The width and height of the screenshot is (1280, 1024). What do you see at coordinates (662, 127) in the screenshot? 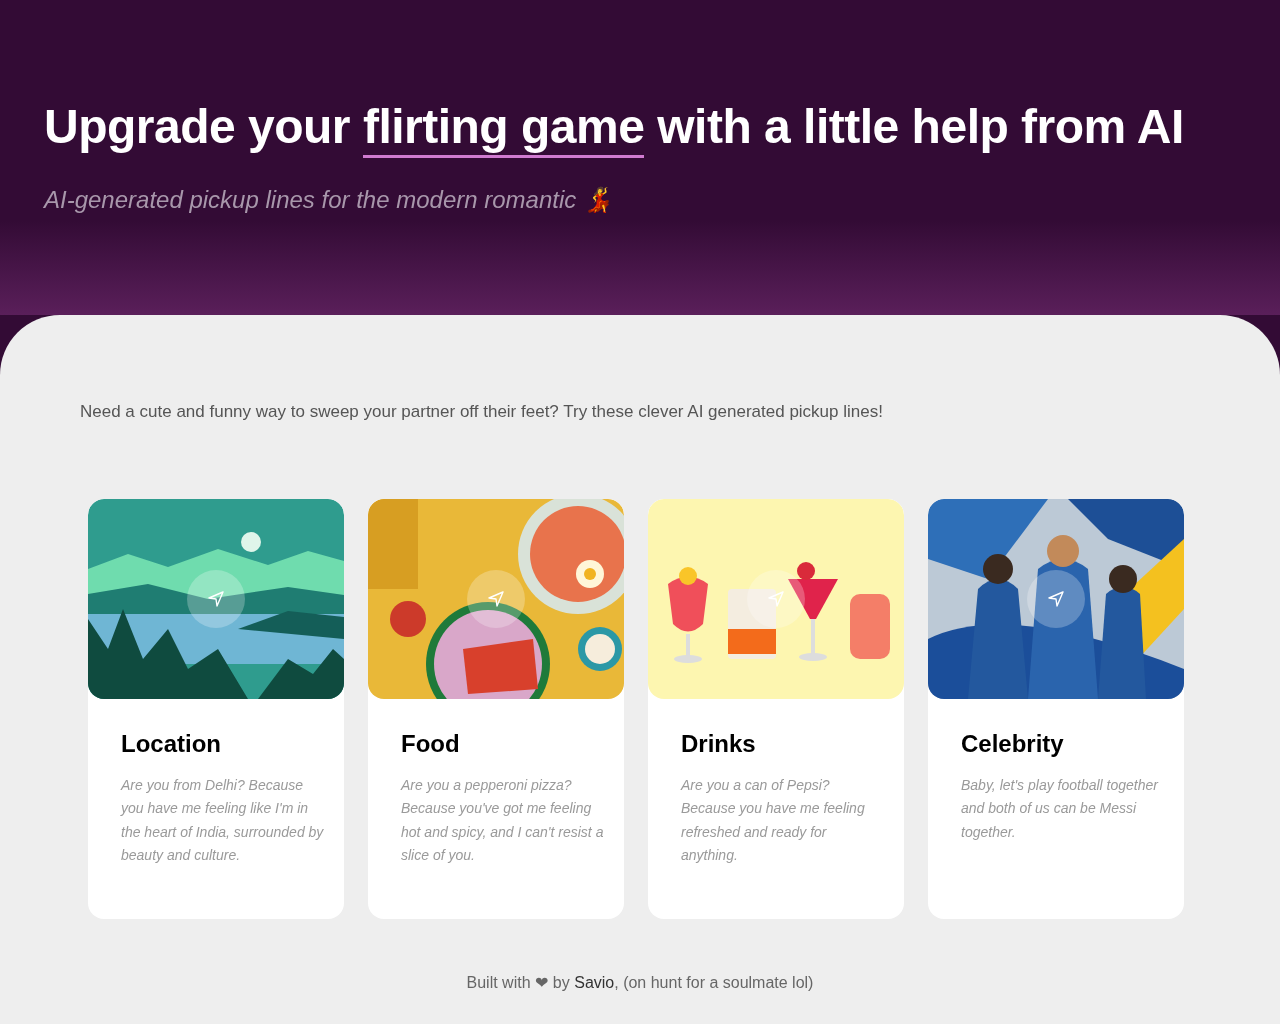
I see `page-heading: Upgrade your flirting game with a little help from AI` at bounding box center [662, 127].